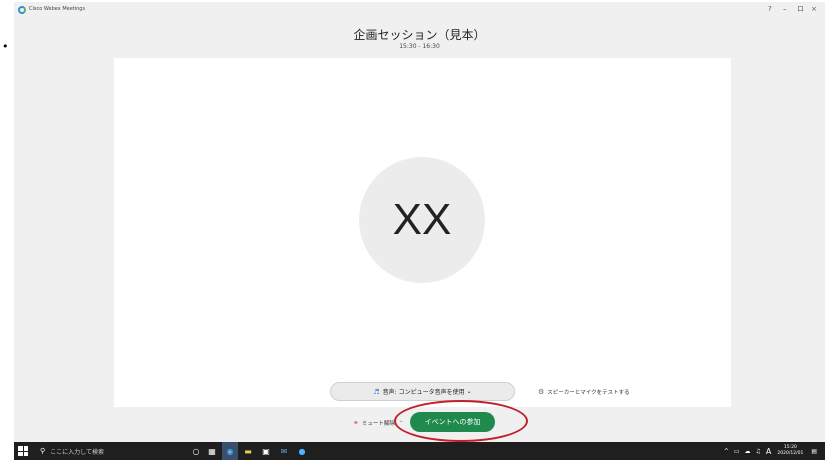 The image size is (825, 460). I want to click on gear-icon: ⚙, so click(541, 392).